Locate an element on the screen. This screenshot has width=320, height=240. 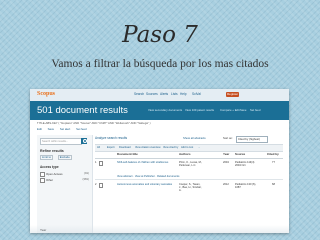
nav-help: Help is located at coordinates (183, 94).